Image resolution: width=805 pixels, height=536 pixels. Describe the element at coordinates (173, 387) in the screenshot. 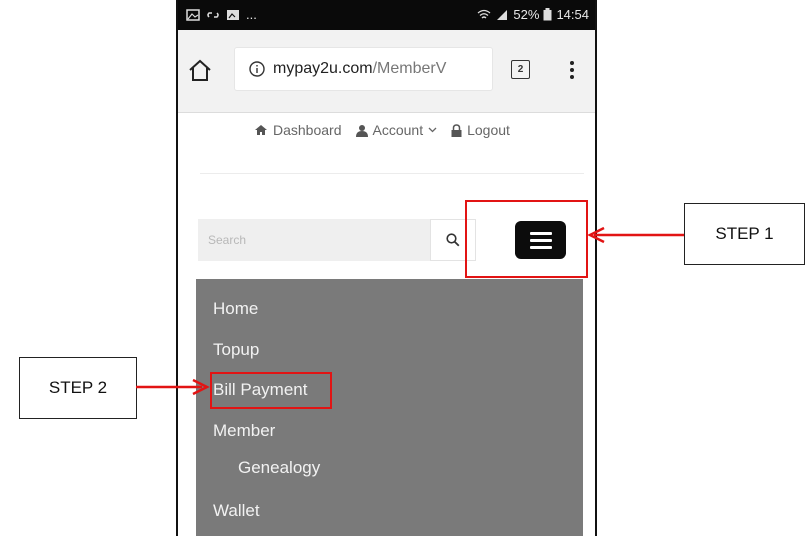

I see `step2-arrow` at that location.